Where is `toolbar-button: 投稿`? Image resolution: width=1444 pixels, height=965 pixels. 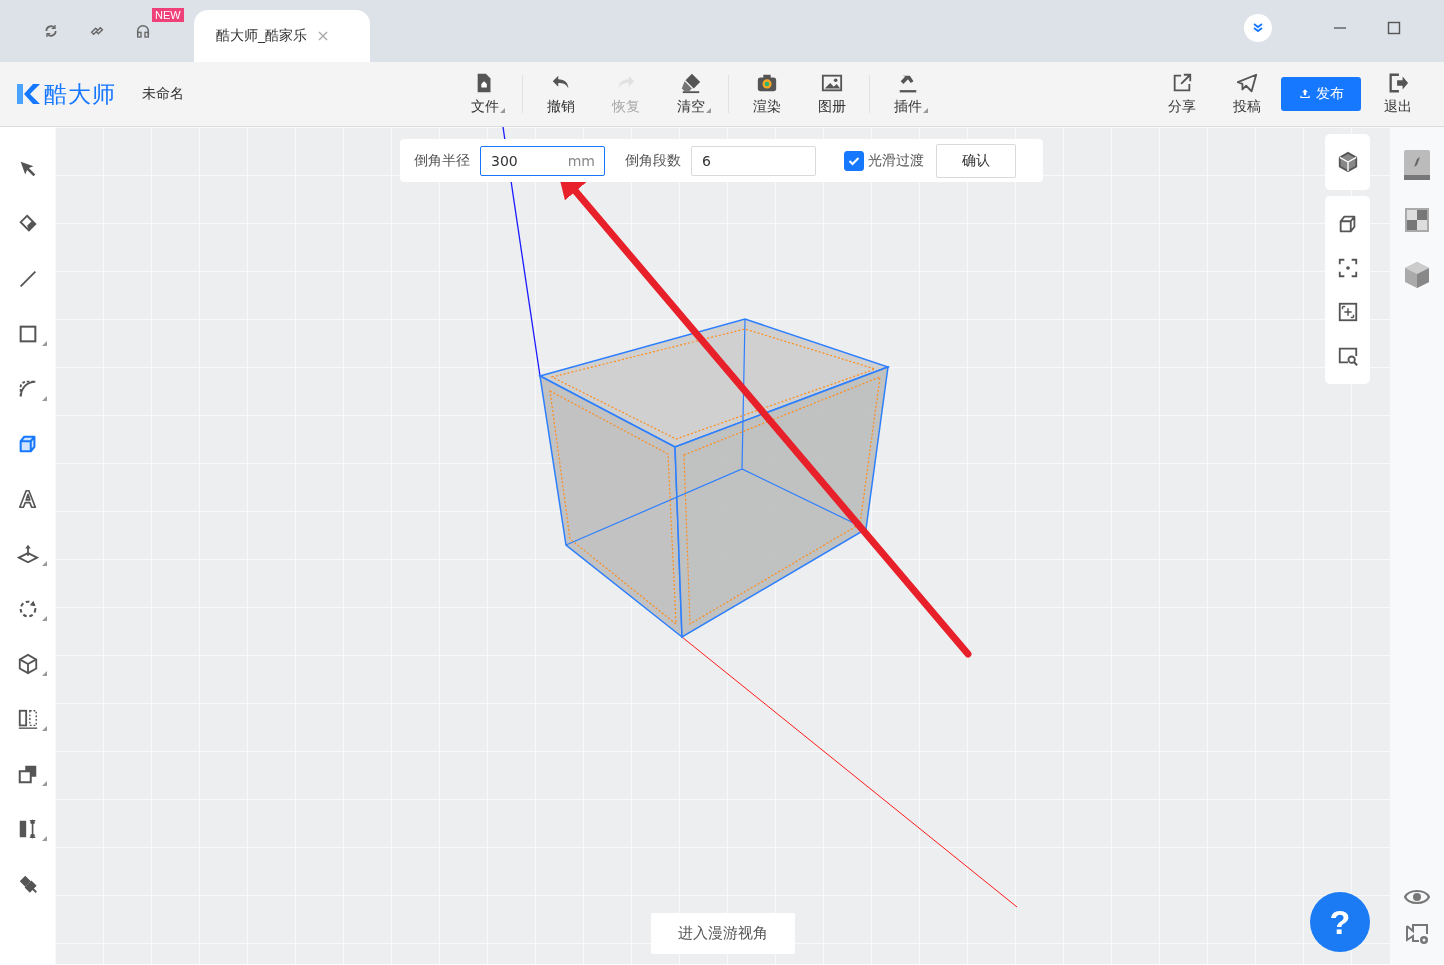
toolbar-button: 投稿 is located at coordinates (1246, 94).